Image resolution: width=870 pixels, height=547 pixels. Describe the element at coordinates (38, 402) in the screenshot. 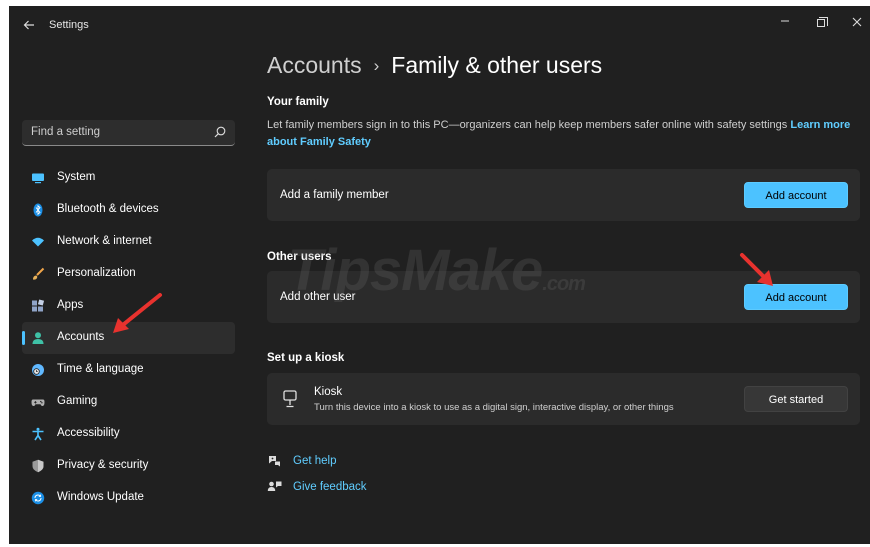

I see `gamepad-icon` at that location.